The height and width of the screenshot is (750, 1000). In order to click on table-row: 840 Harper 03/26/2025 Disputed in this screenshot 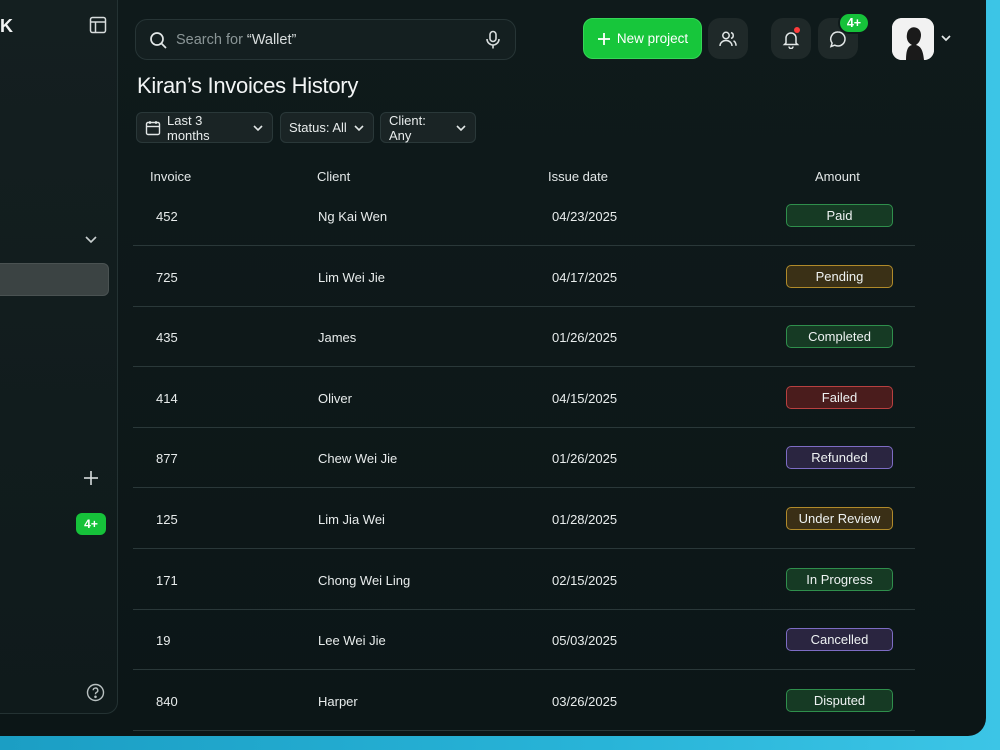, I will do `click(524, 700)`.